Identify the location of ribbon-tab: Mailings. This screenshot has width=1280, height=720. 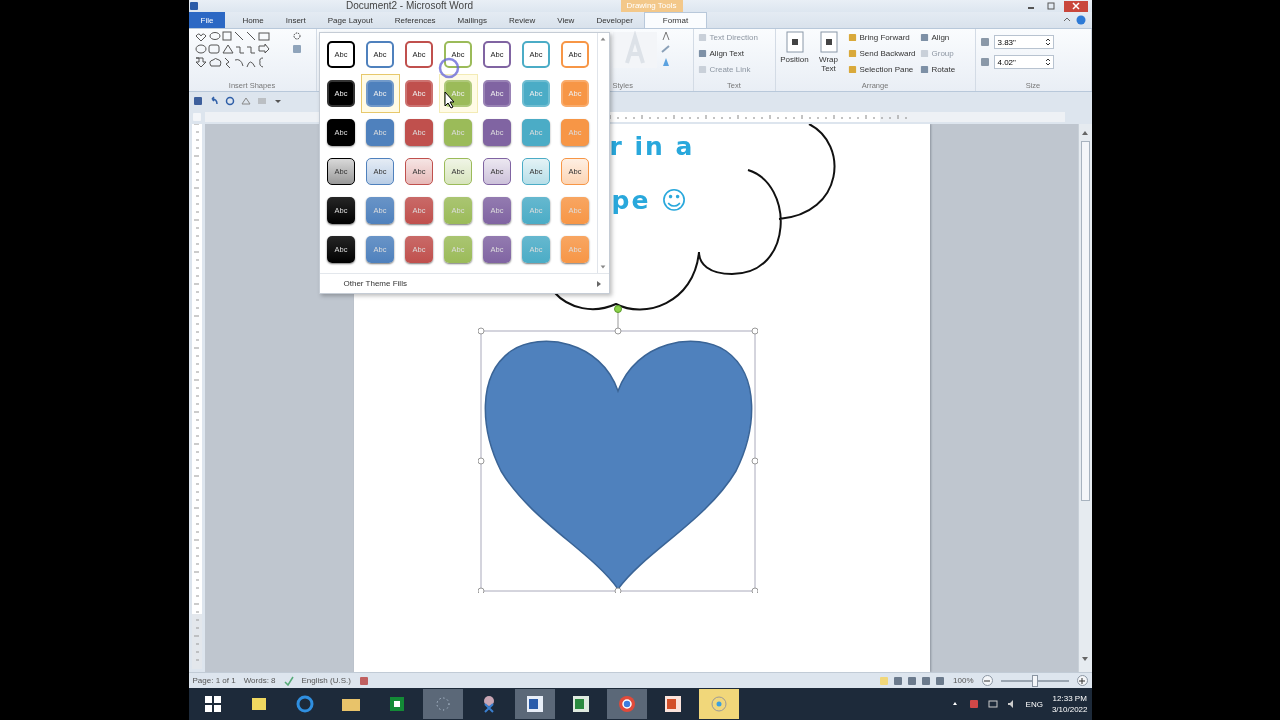
(472, 20).